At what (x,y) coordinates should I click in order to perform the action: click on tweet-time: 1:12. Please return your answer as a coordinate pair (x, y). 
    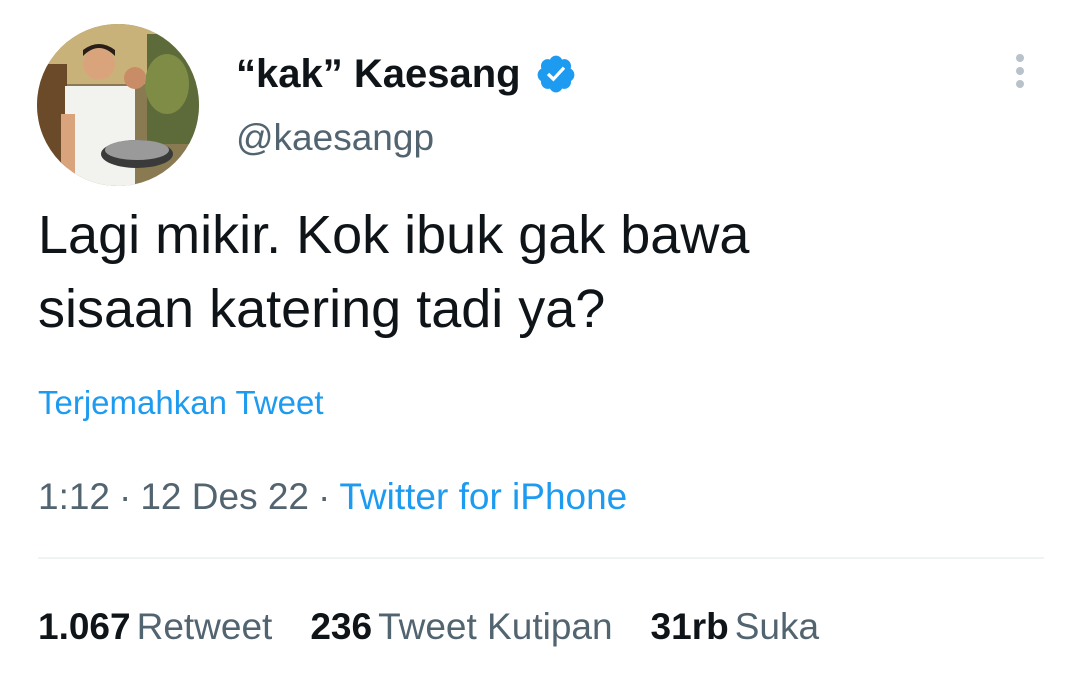
    Looking at the image, I should click on (74, 496).